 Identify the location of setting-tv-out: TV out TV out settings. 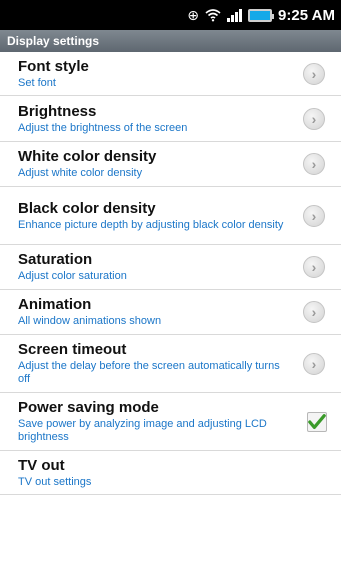
(170, 473).